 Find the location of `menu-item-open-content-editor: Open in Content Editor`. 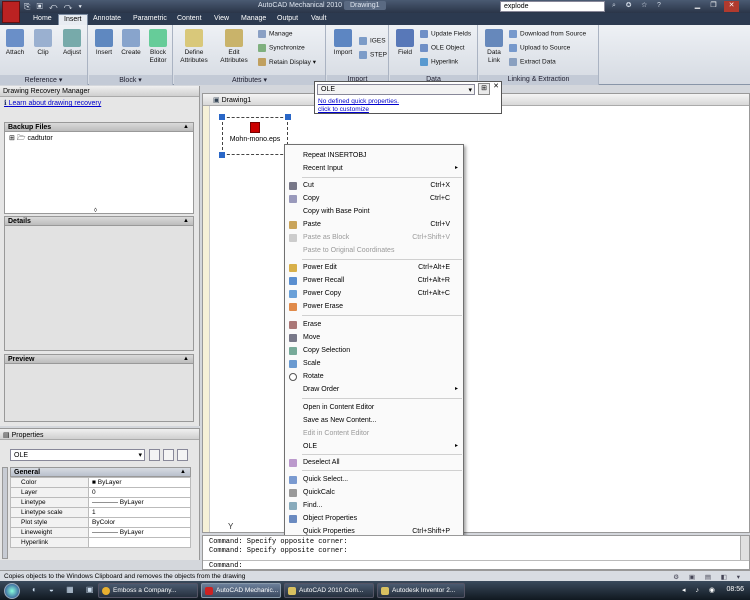

menu-item-open-content-editor: Open in Content Editor is located at coordinates (374, 407).